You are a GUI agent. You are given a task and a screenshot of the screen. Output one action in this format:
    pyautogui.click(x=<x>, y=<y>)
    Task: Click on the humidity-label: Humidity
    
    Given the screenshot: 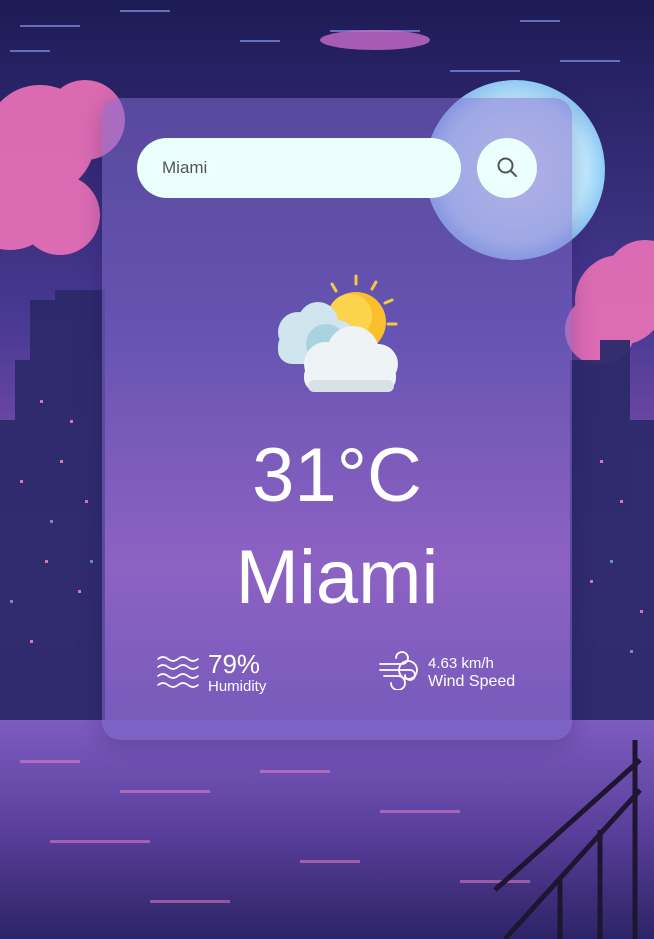 What is the action you would take?
    pyautogui.click(x=237, y=686)
    